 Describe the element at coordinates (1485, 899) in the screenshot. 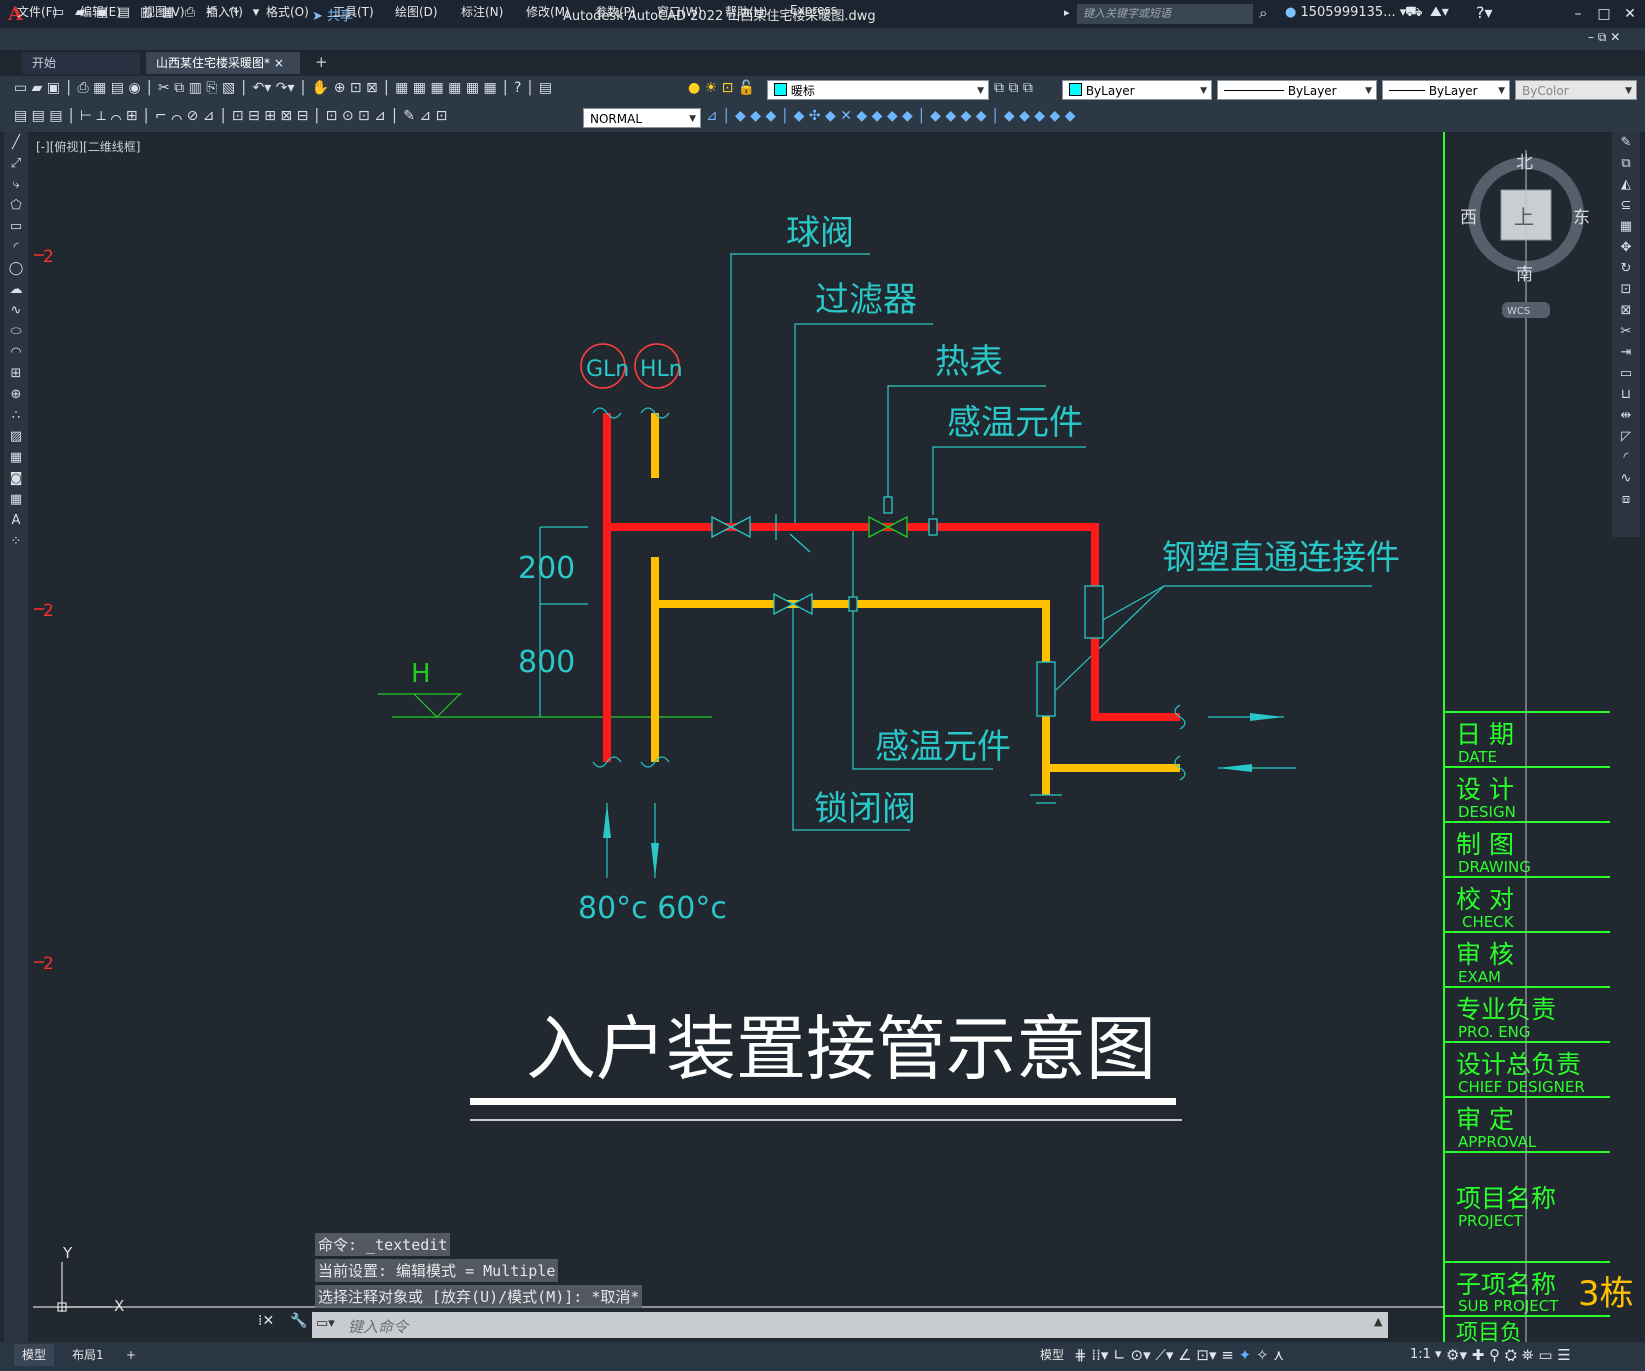

I see `tb-check-cn: 校 对` at that location.